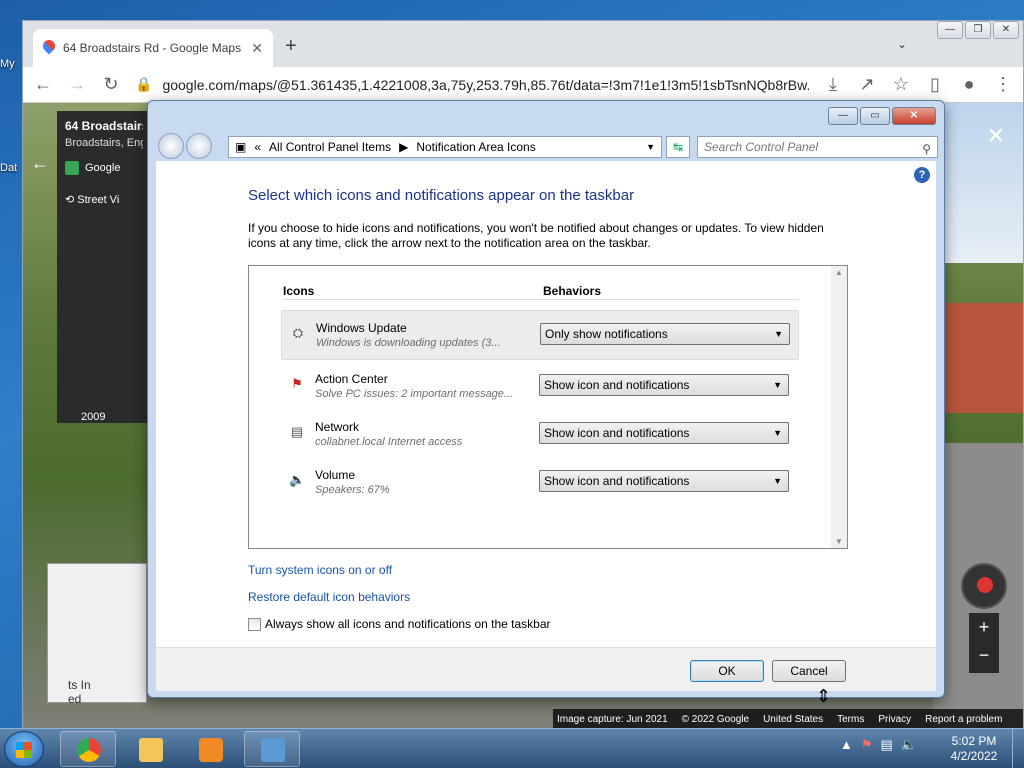  Describe the element at coordinates (969, 84) in the screenshot. I see `profile-icon: ●` at that location.